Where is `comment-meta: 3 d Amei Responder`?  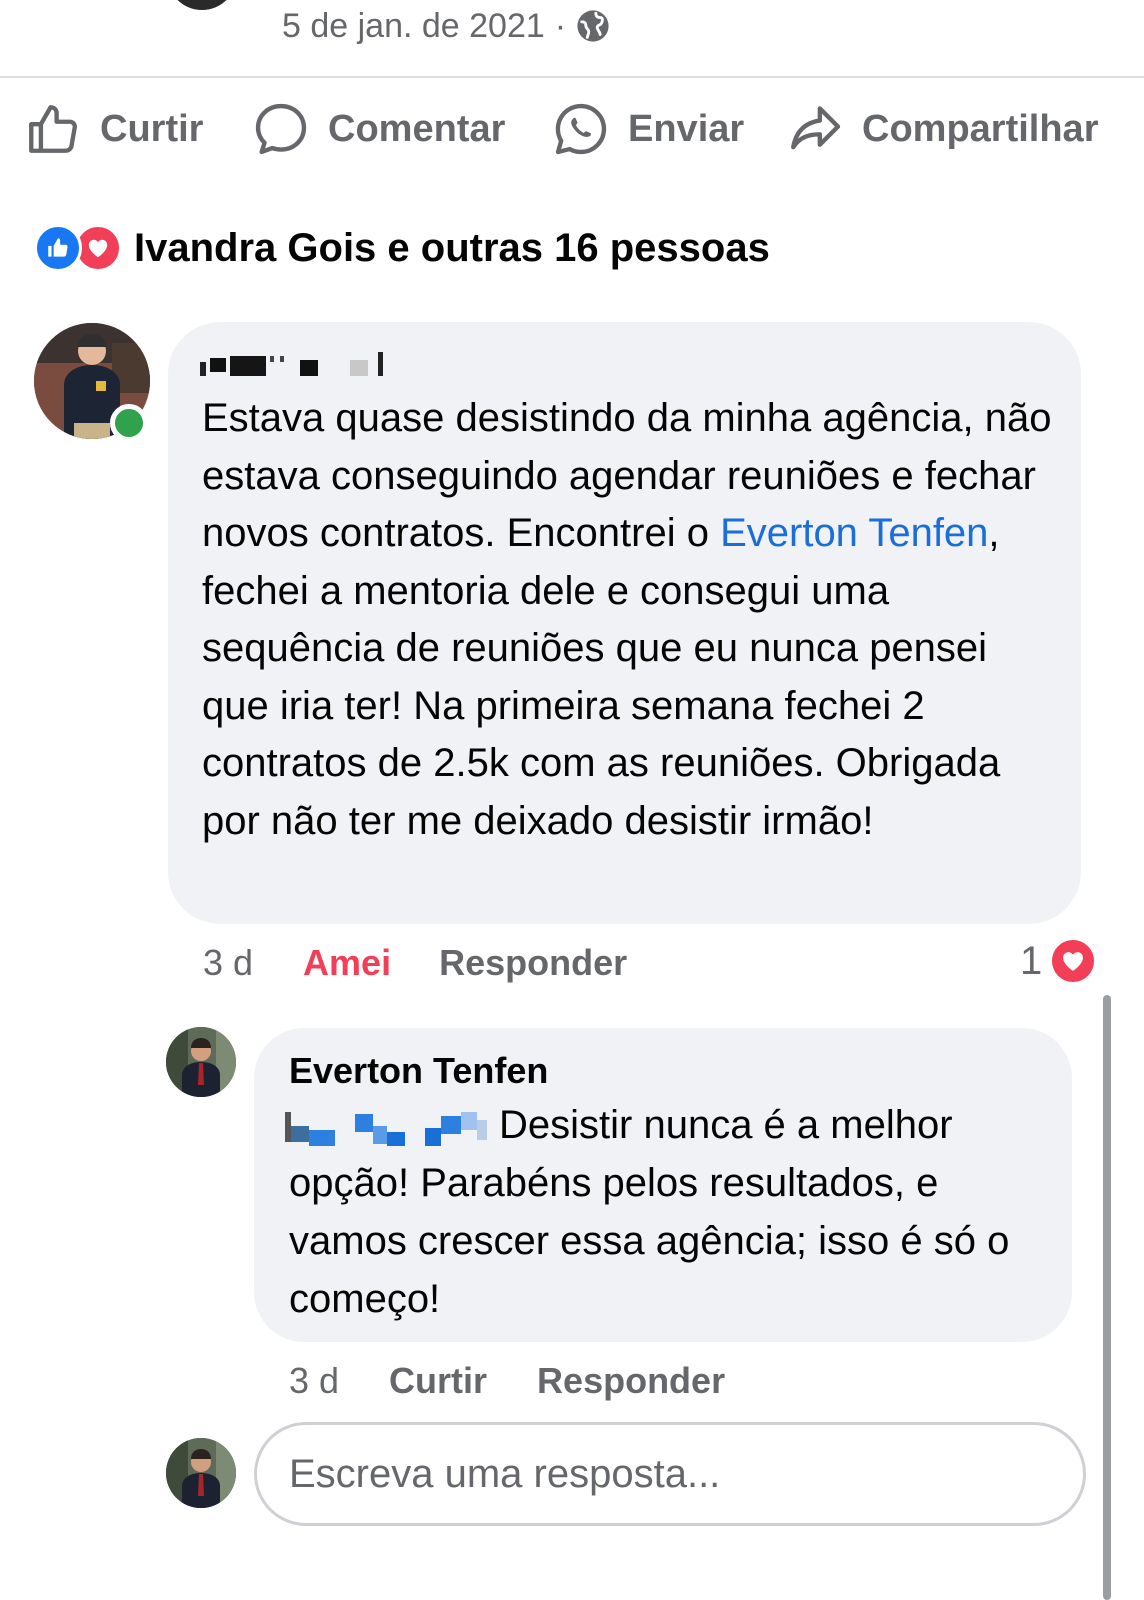 comment-meta: 3 d Amei Responder is located at coordinates (415, 963).